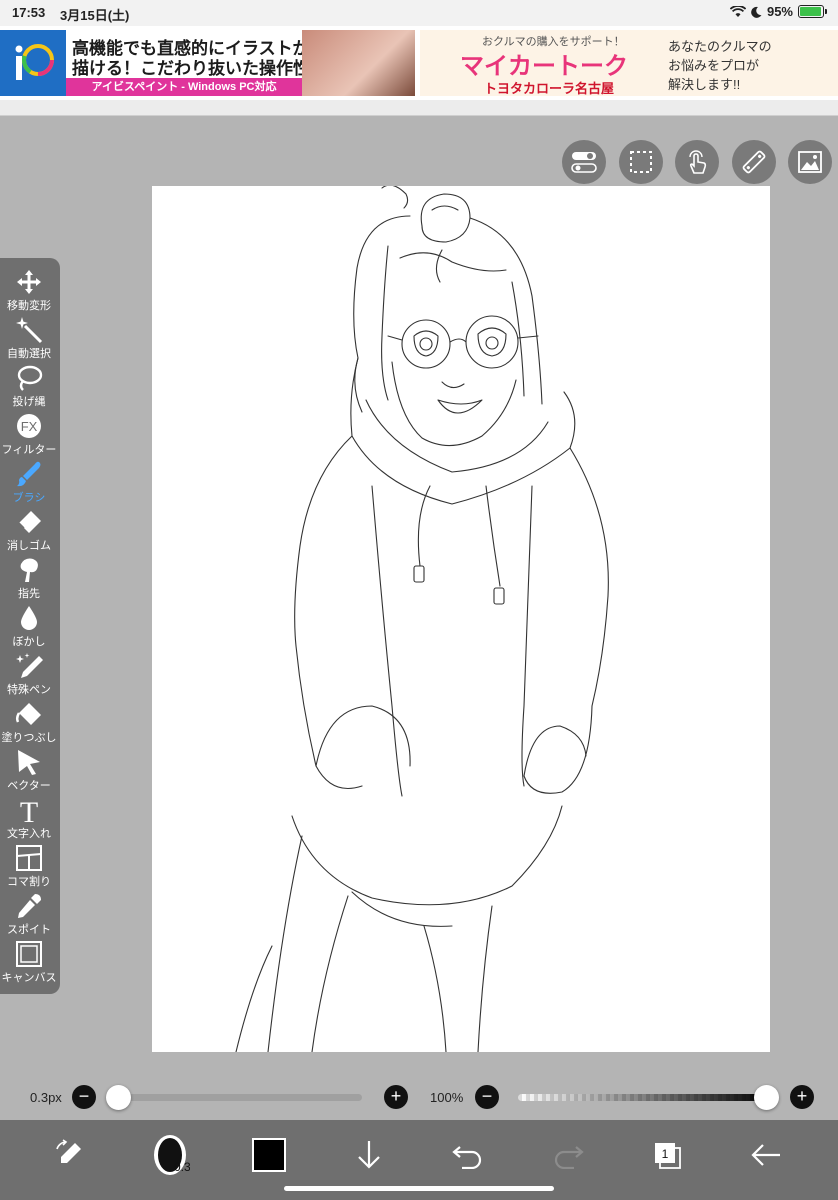  I want to click on moon-icon, so click(756, 12).